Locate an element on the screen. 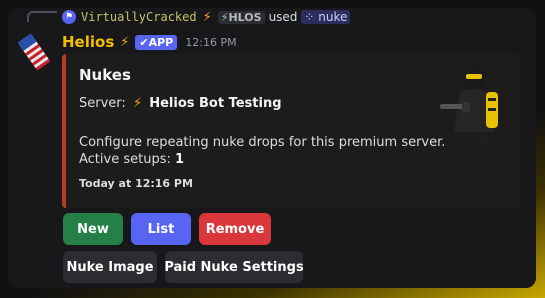 The height and width of the screenshot is (298, 545). message-header: Helios ⚡ ✔APP 12:16 PM is located at coordinates (149, 42).